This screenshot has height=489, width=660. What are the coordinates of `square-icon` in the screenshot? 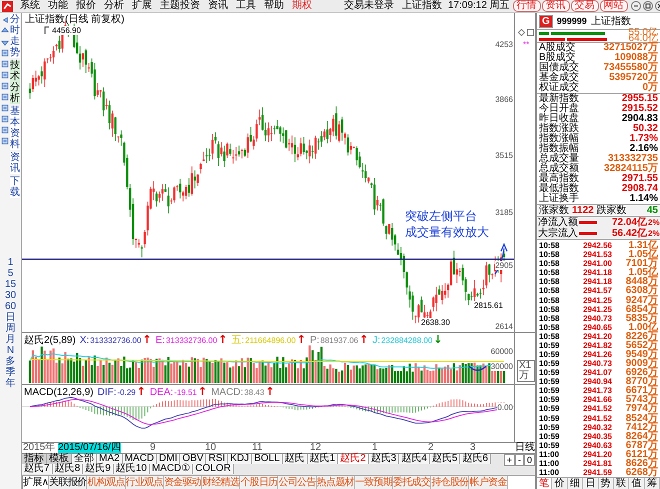 It's located at (530, 32).